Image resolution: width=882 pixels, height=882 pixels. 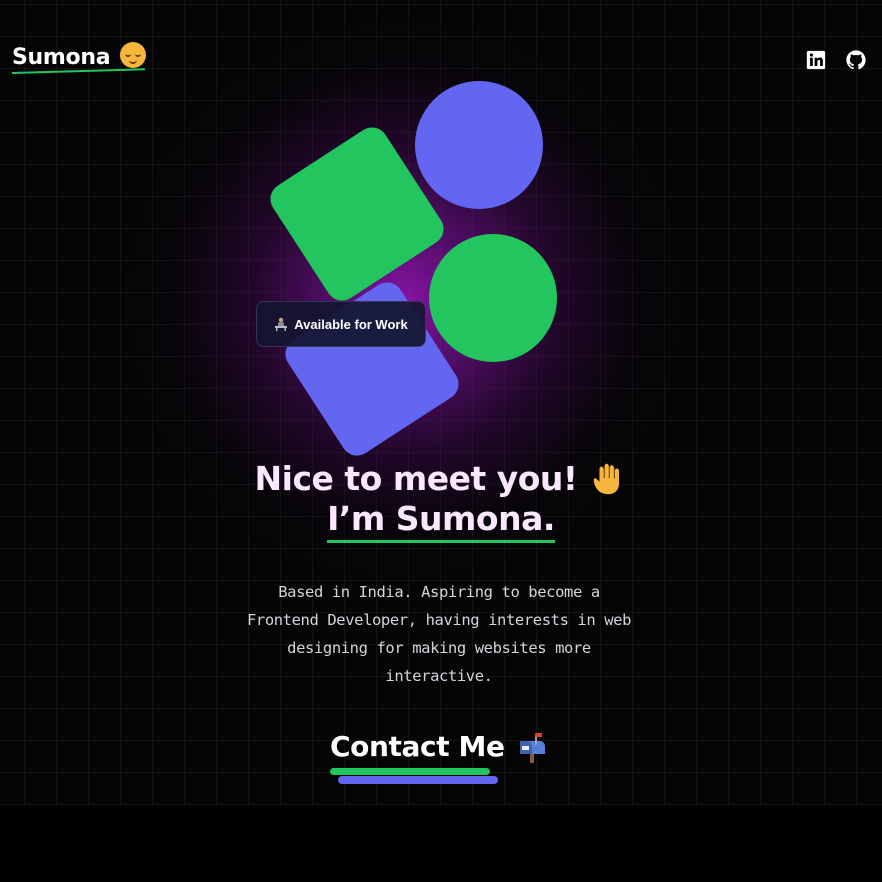 I want to click on headline-line1: Nice to meet you!, so click(x=441, y=478).